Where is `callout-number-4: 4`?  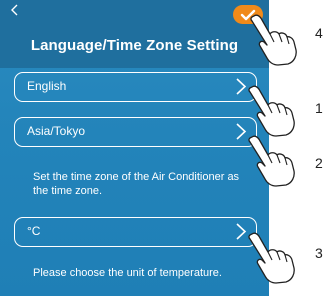
callout-number-4: 4 is located at coordinates (319, 33).